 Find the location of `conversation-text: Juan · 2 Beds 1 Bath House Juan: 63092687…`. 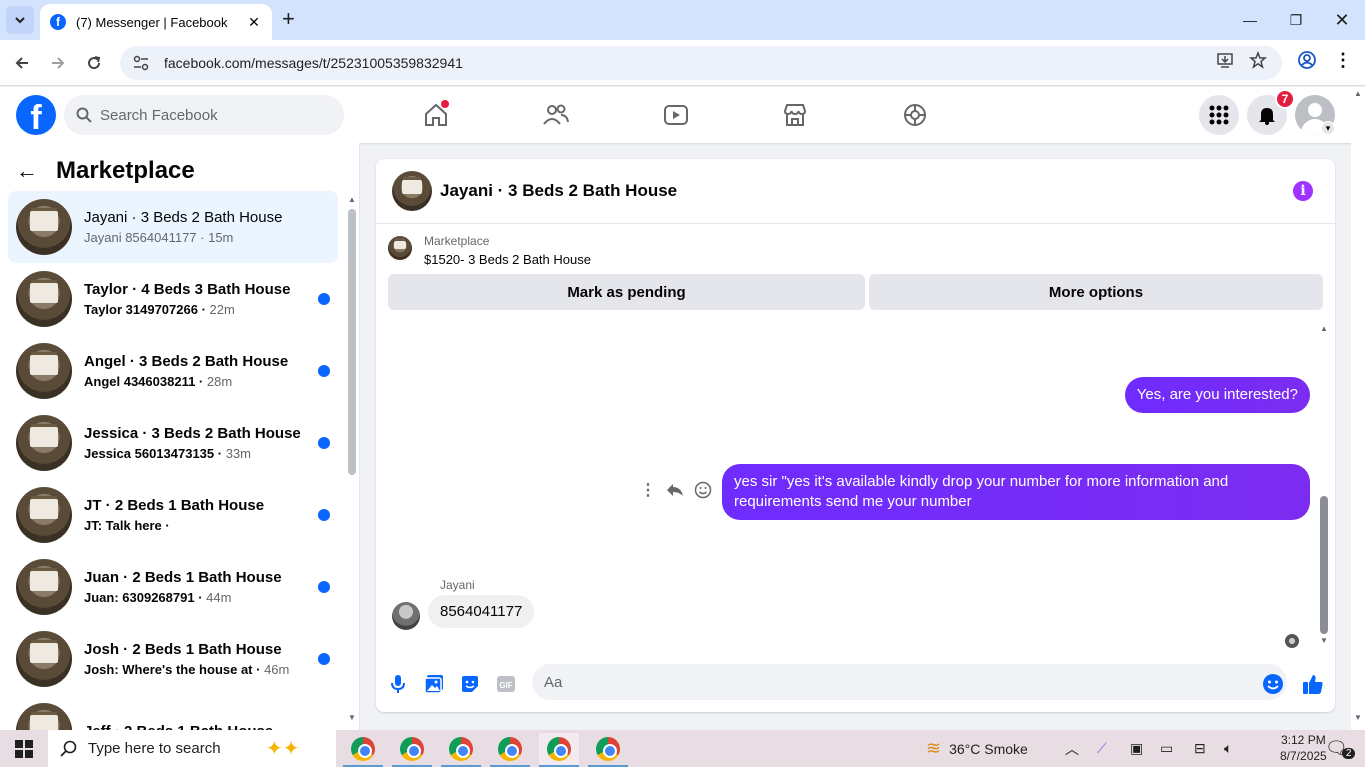

conversation-text: Juan · 2 Beds 1 Bath House Juan: 63092687… is located at coordinates (183, 587).